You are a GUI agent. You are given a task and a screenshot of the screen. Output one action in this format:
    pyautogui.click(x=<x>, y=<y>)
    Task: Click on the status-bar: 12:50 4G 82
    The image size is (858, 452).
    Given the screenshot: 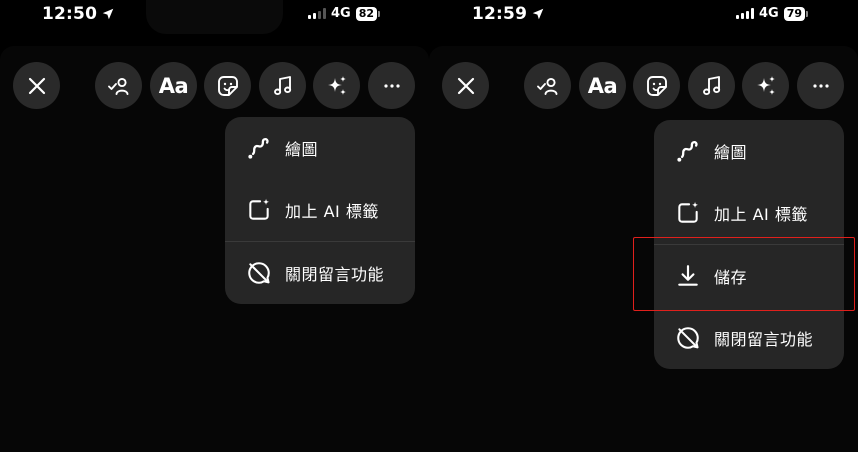 What is the action you would take?
    pyautogui.click(x=214, y=17)
    